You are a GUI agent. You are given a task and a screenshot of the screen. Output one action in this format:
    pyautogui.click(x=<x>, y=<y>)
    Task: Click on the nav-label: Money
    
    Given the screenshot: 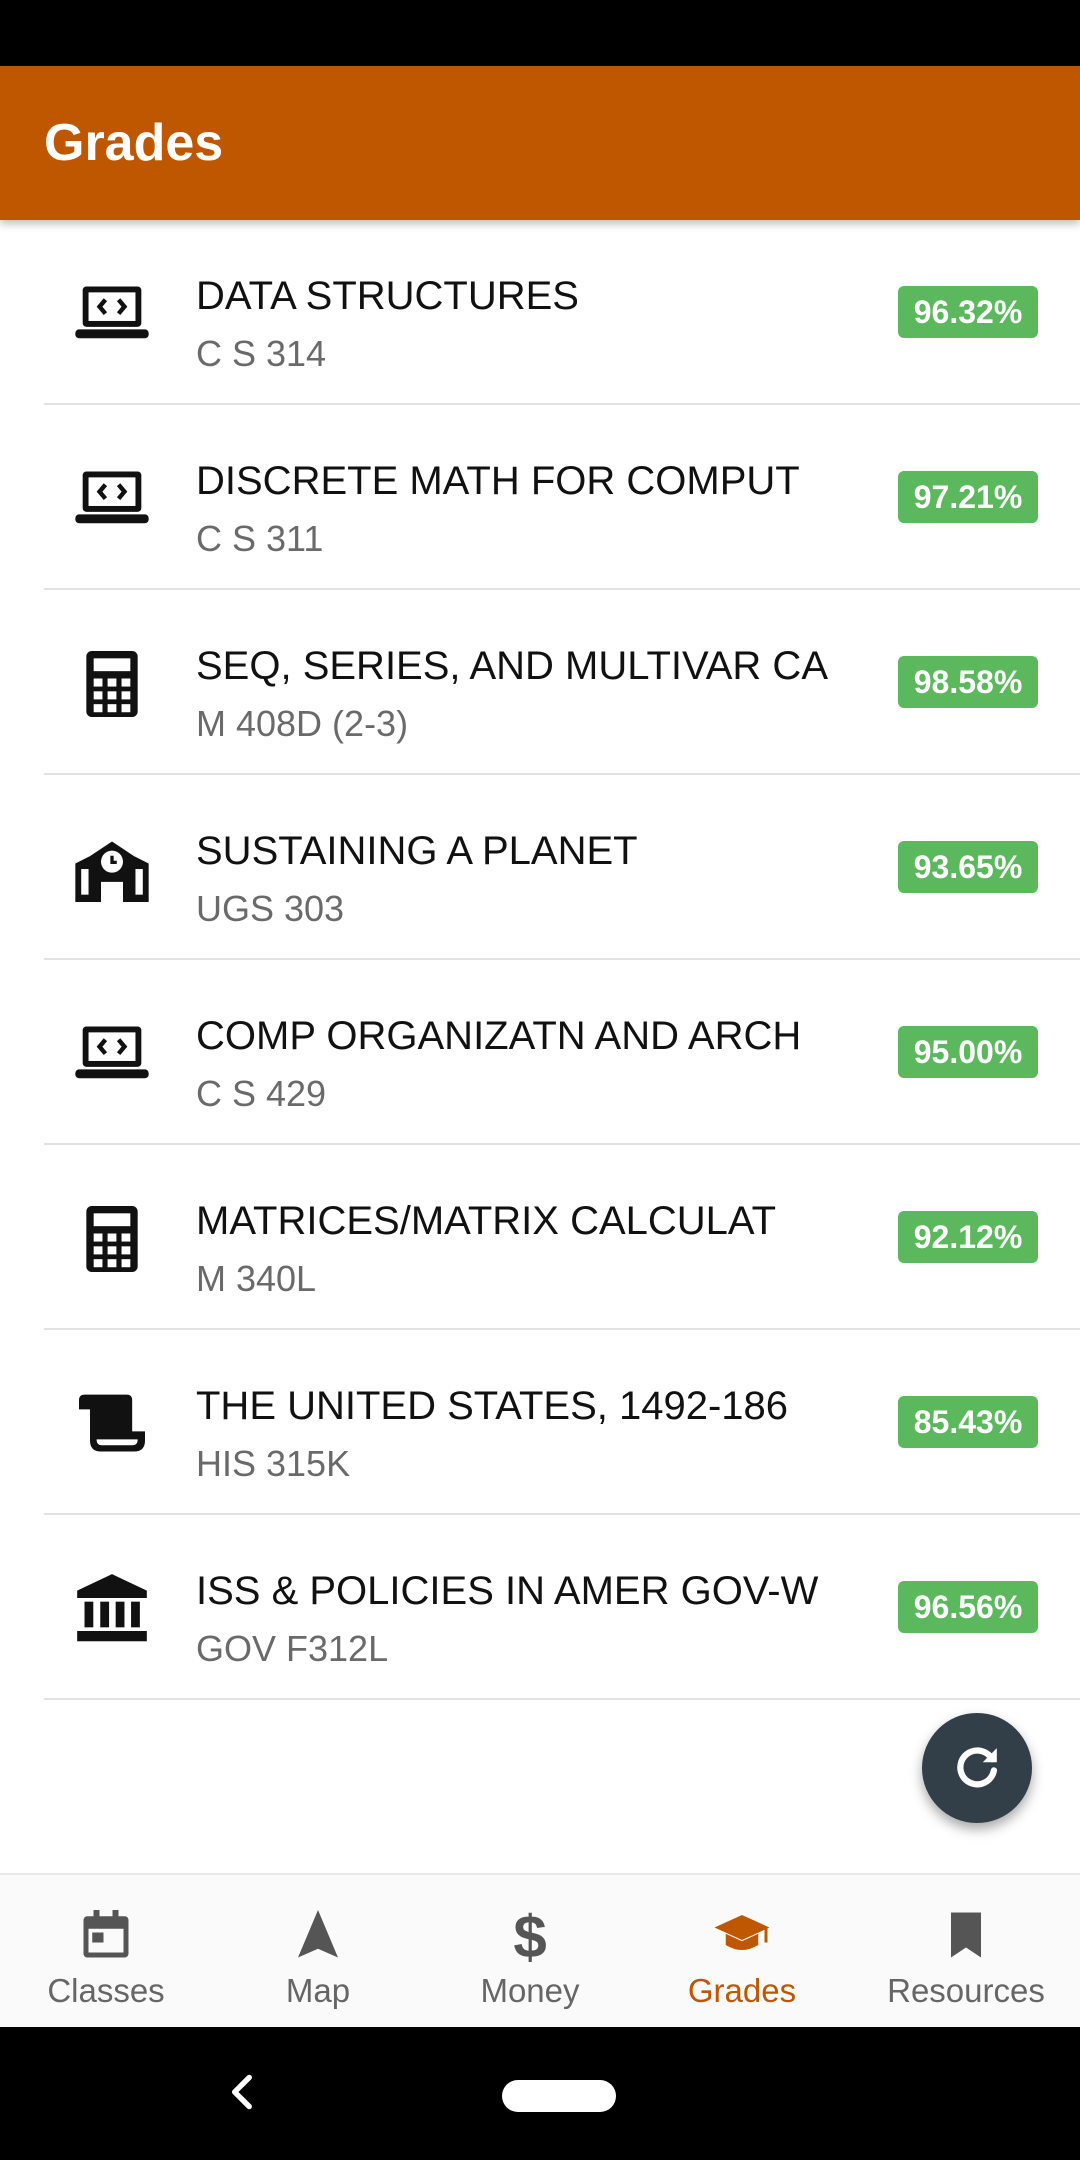 What is the action you would take?
    pyautogui.click(x=530, y=1990)
    